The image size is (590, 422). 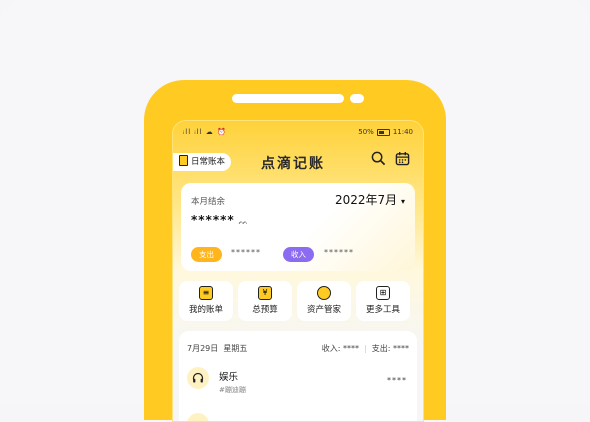 I want to click on tool-label: 资产管家, so click(x=323, y=310).